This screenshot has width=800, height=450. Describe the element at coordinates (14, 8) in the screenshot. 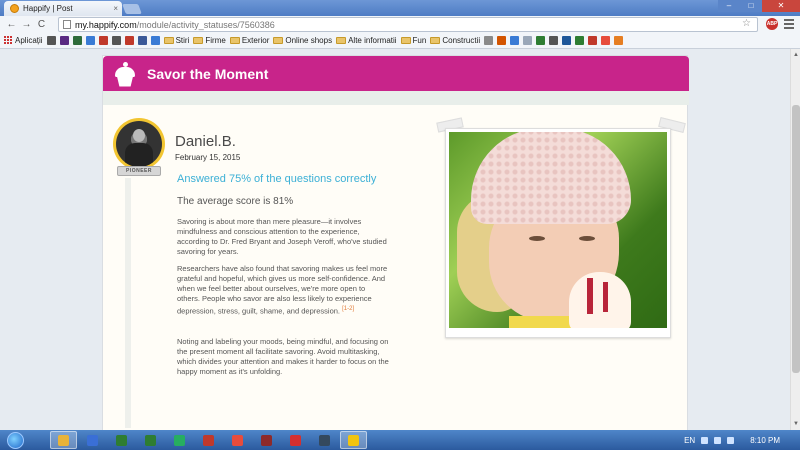

I see `happify-favicon-icon` at that location.